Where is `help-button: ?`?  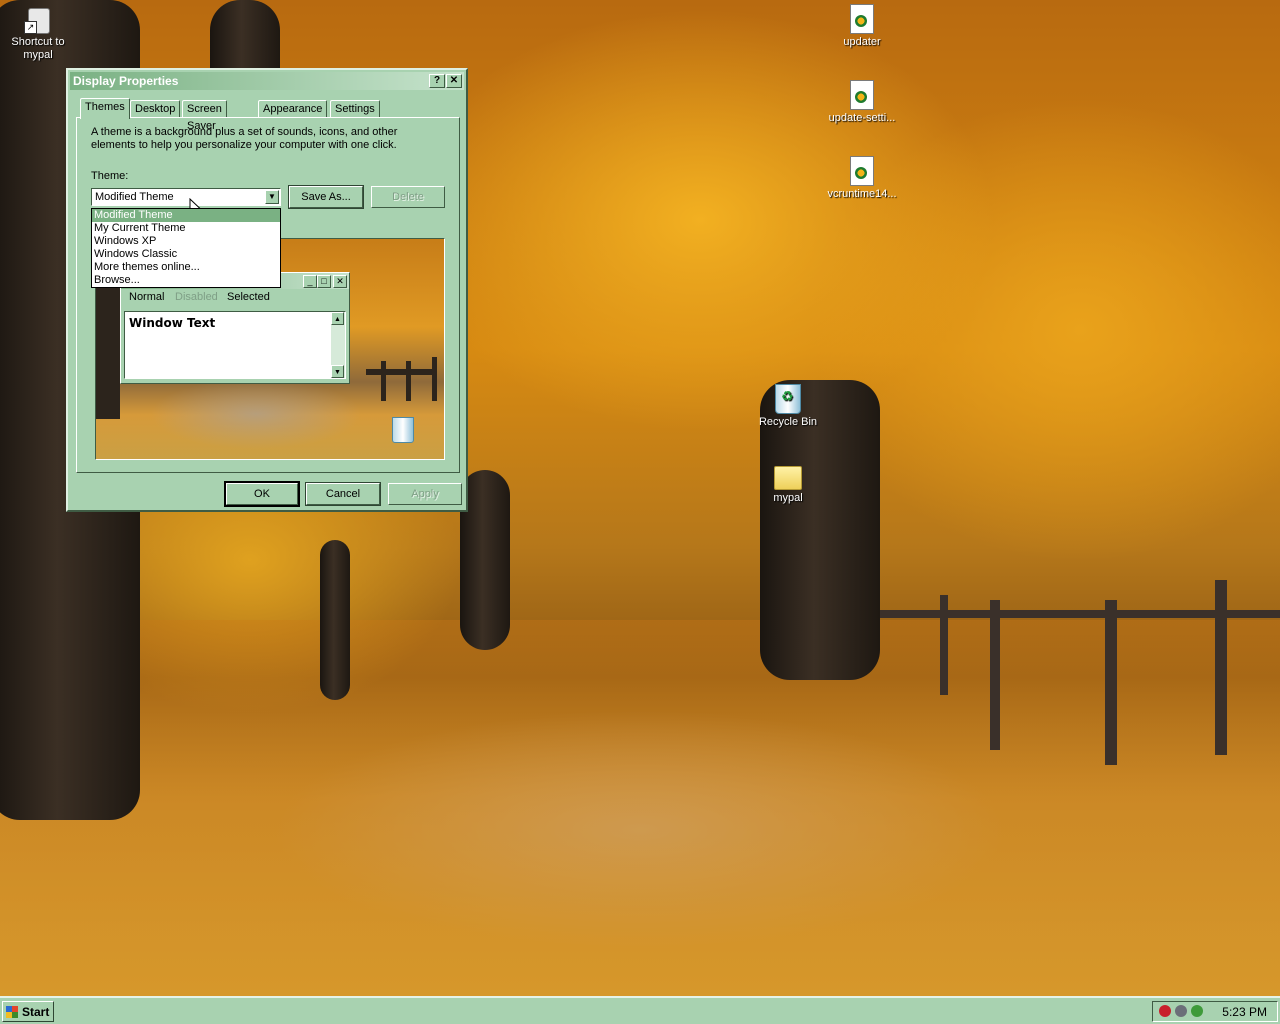 help-button: ? is located at coordinates (437, 81).